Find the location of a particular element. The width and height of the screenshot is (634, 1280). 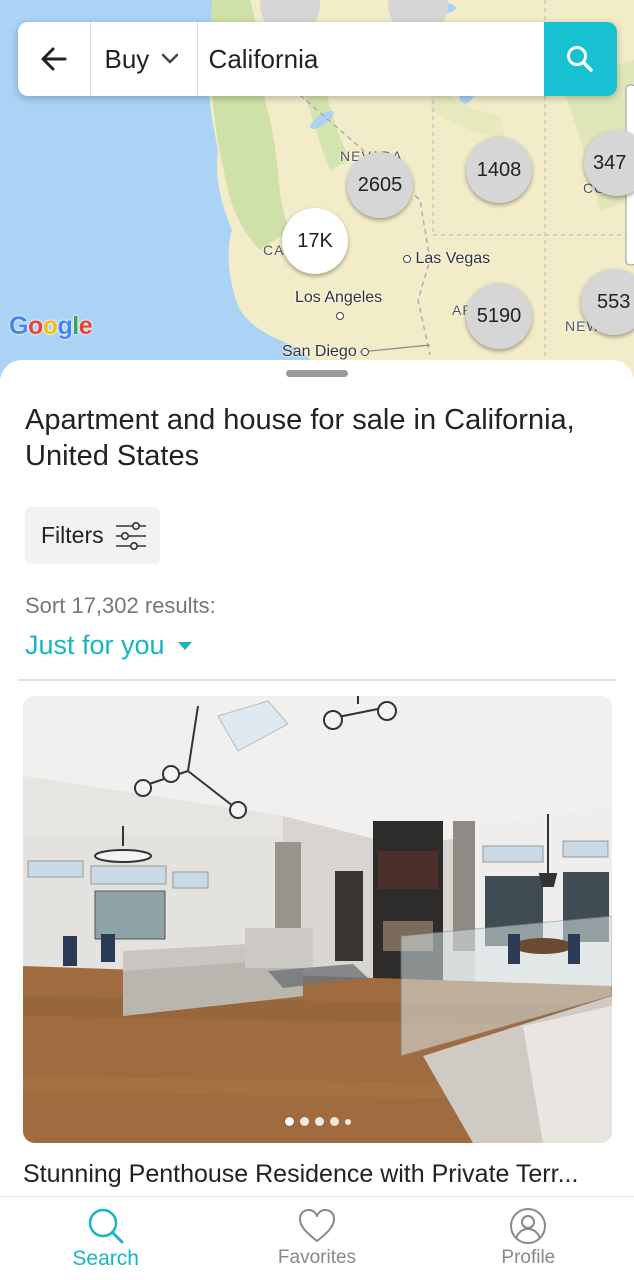

search-bar: Buy is located at coordinates (317, 59).